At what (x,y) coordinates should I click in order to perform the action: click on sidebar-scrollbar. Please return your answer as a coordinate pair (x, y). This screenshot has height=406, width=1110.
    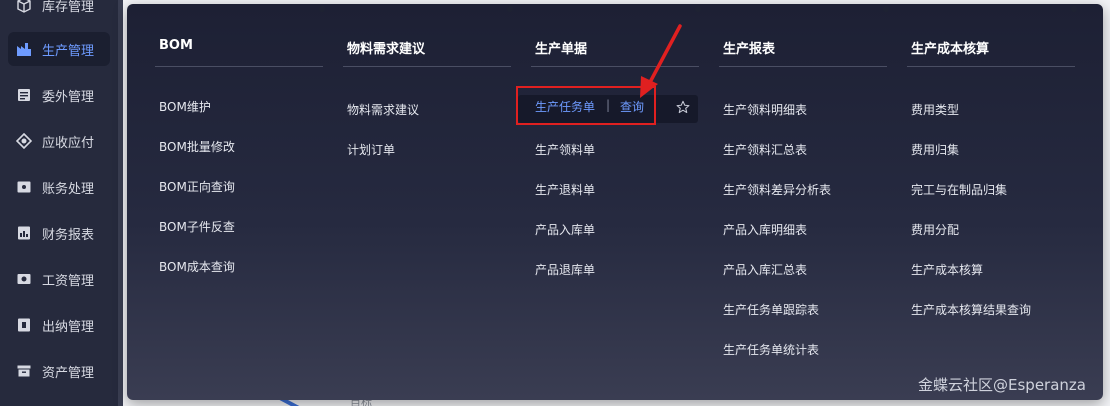
    Looking at the image, I should click on (120, 203).